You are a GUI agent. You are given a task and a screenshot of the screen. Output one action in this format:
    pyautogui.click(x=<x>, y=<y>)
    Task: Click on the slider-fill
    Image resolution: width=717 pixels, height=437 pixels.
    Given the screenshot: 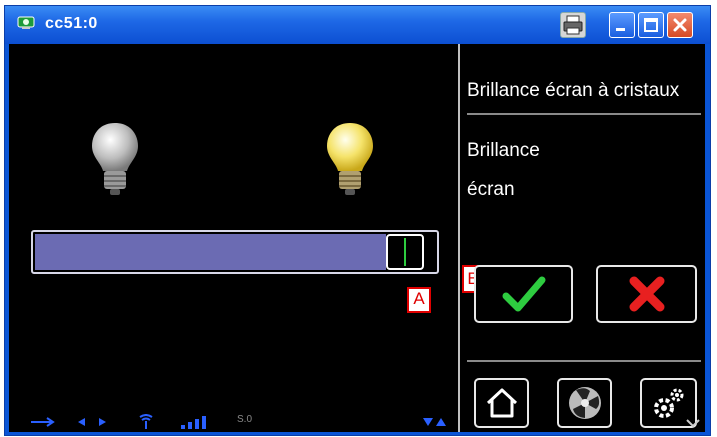 What is the action you would take?
    pyautogui.click(x=210, y=252)
    